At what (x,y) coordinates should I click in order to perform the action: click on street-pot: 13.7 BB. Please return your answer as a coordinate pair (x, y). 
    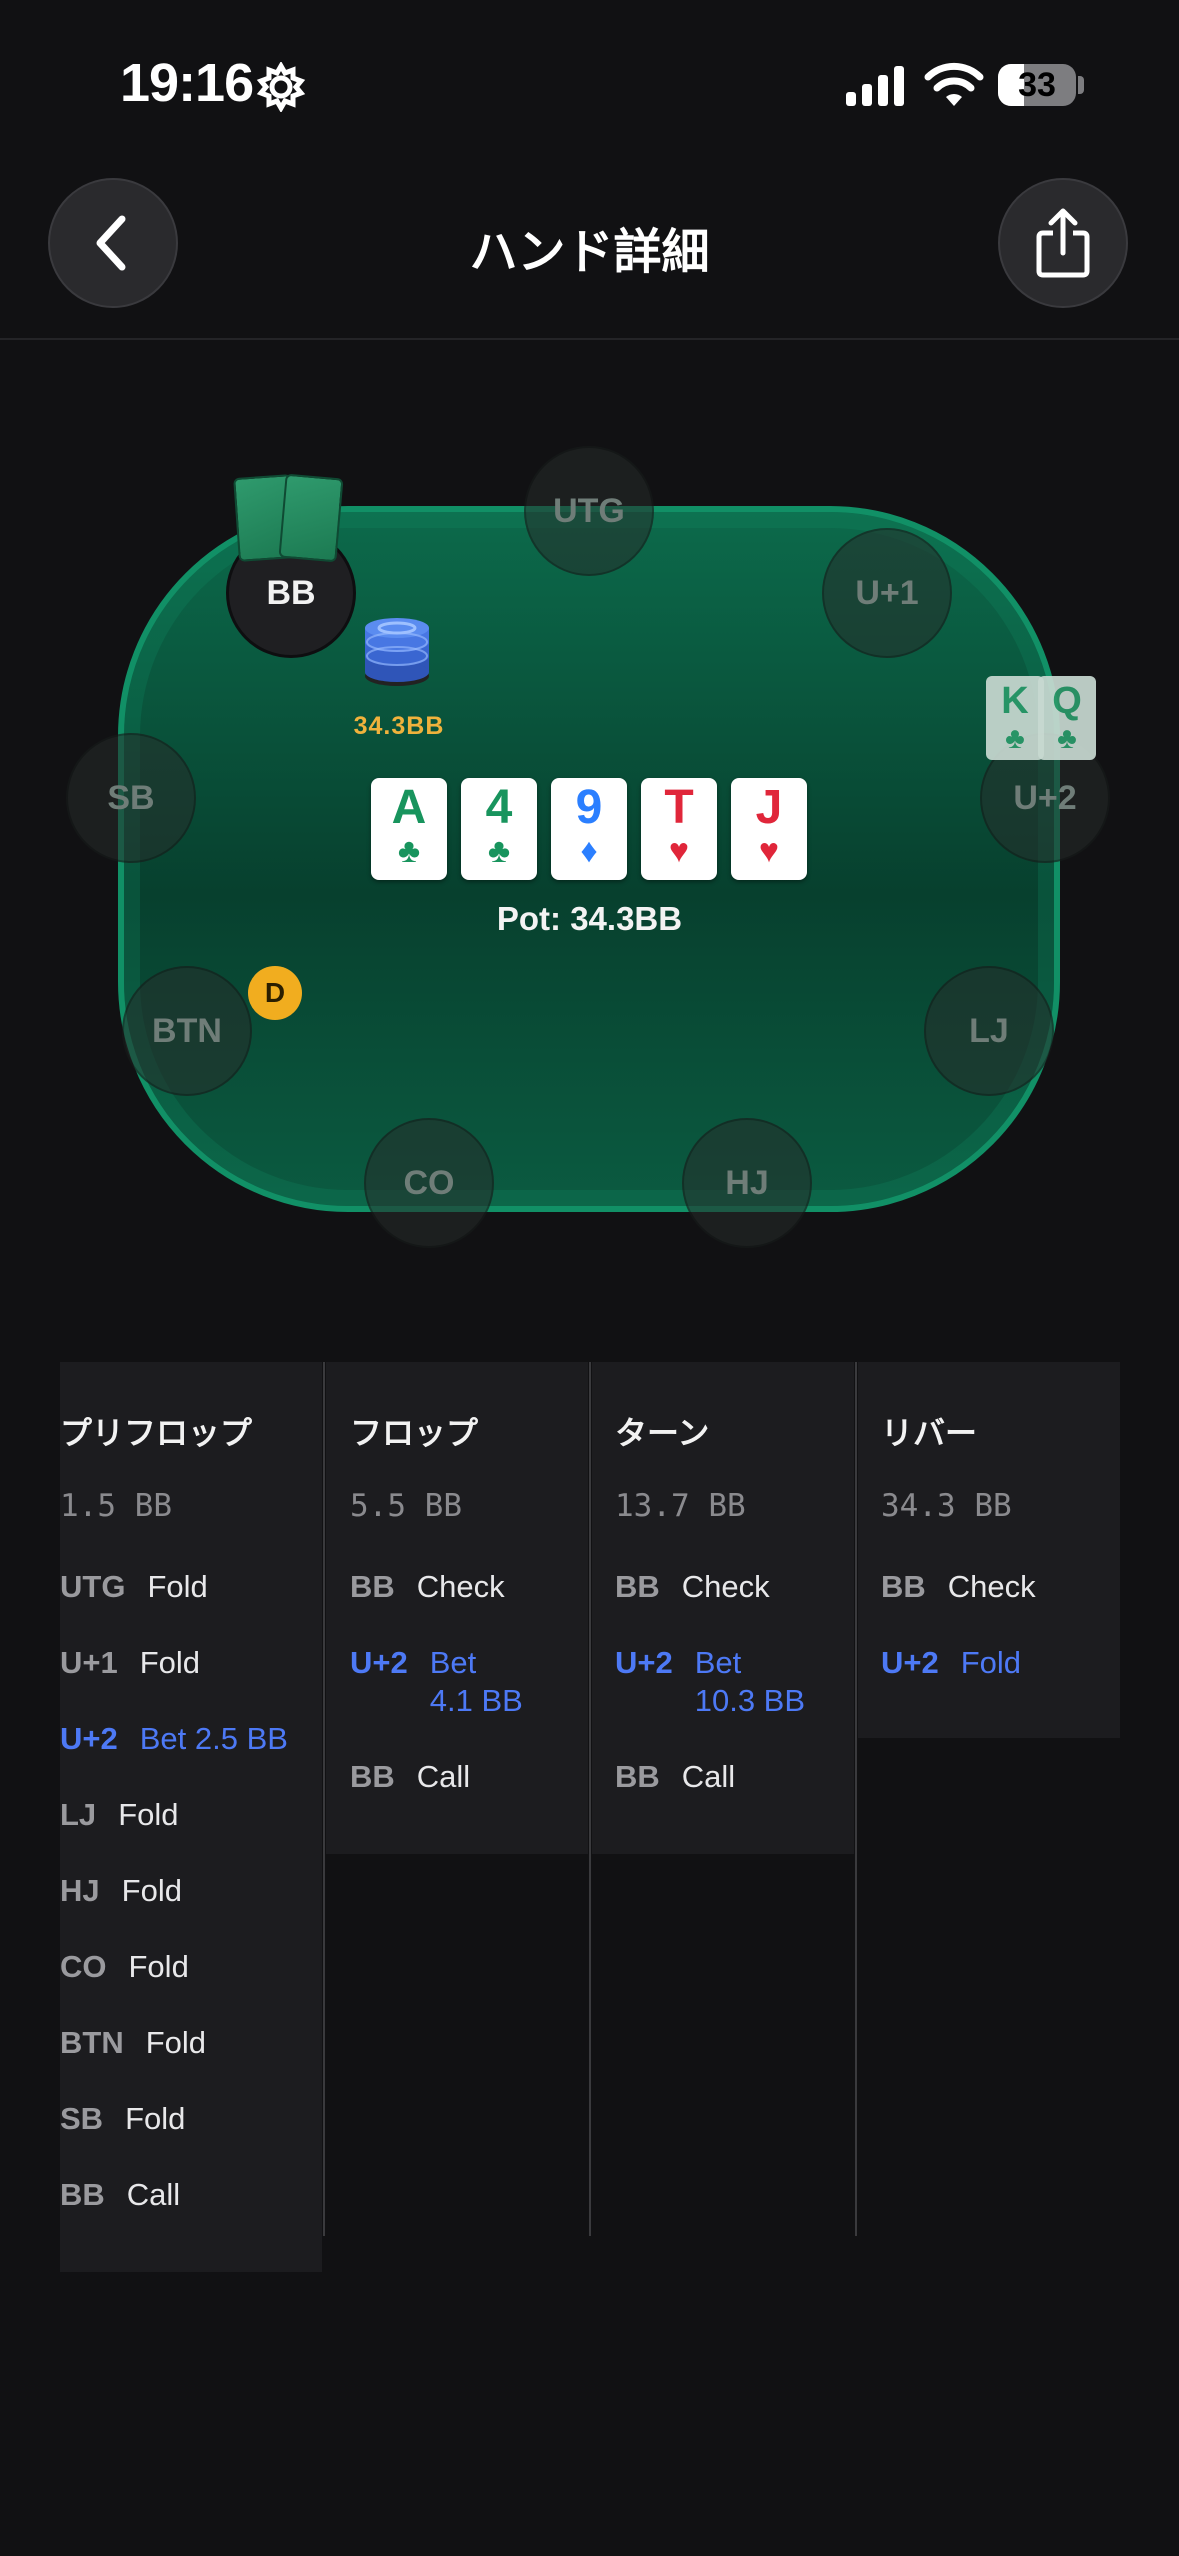
    Looking at the image, I should click on (680, 1506).